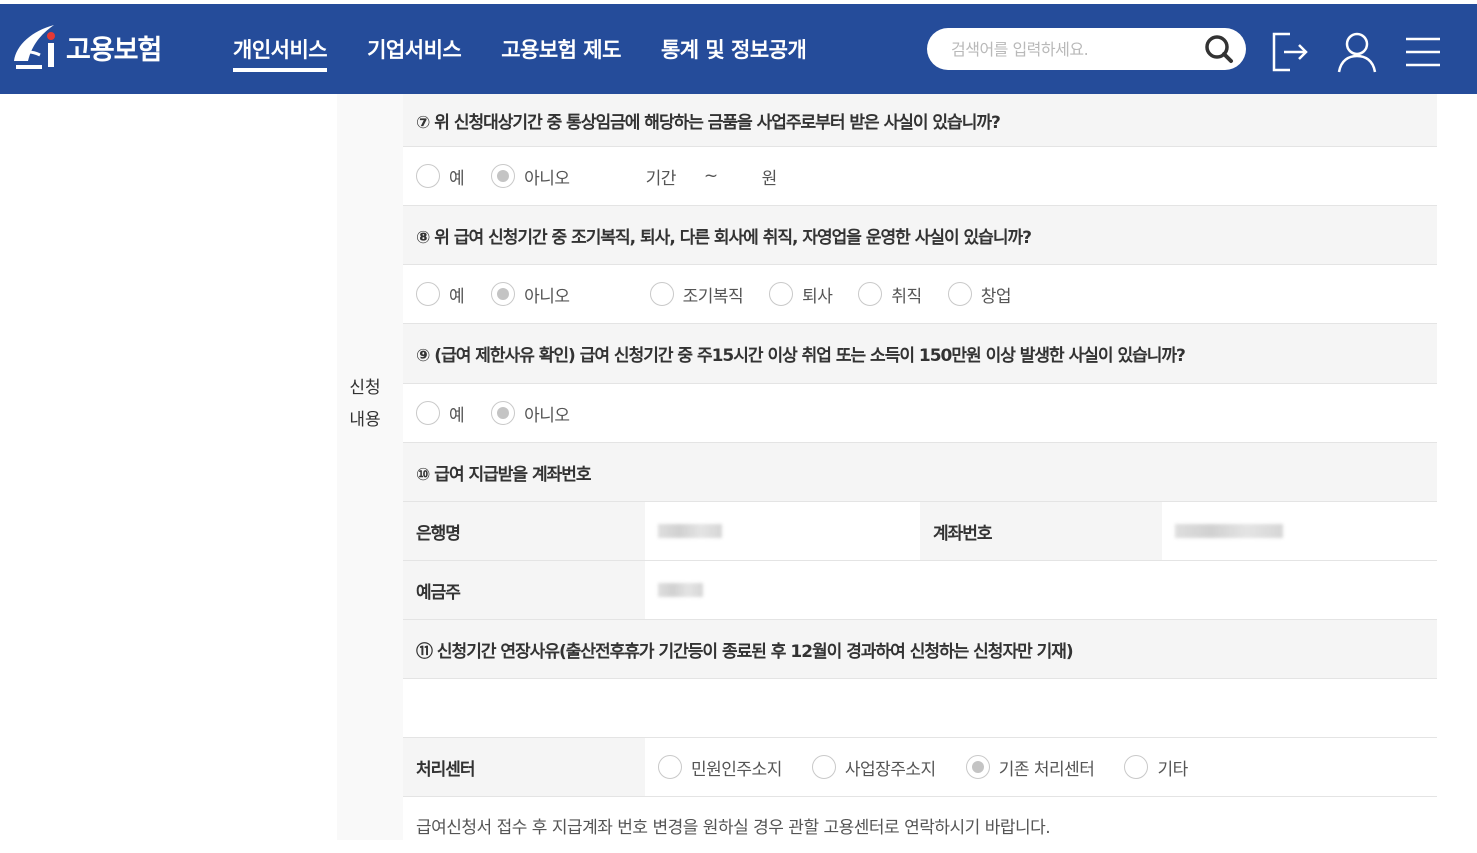  What do you see at coordinates (734, 53) in the screenshot?
I see `nav-statistics: 통계 및 정보공개` at bounding box center [734, 53].